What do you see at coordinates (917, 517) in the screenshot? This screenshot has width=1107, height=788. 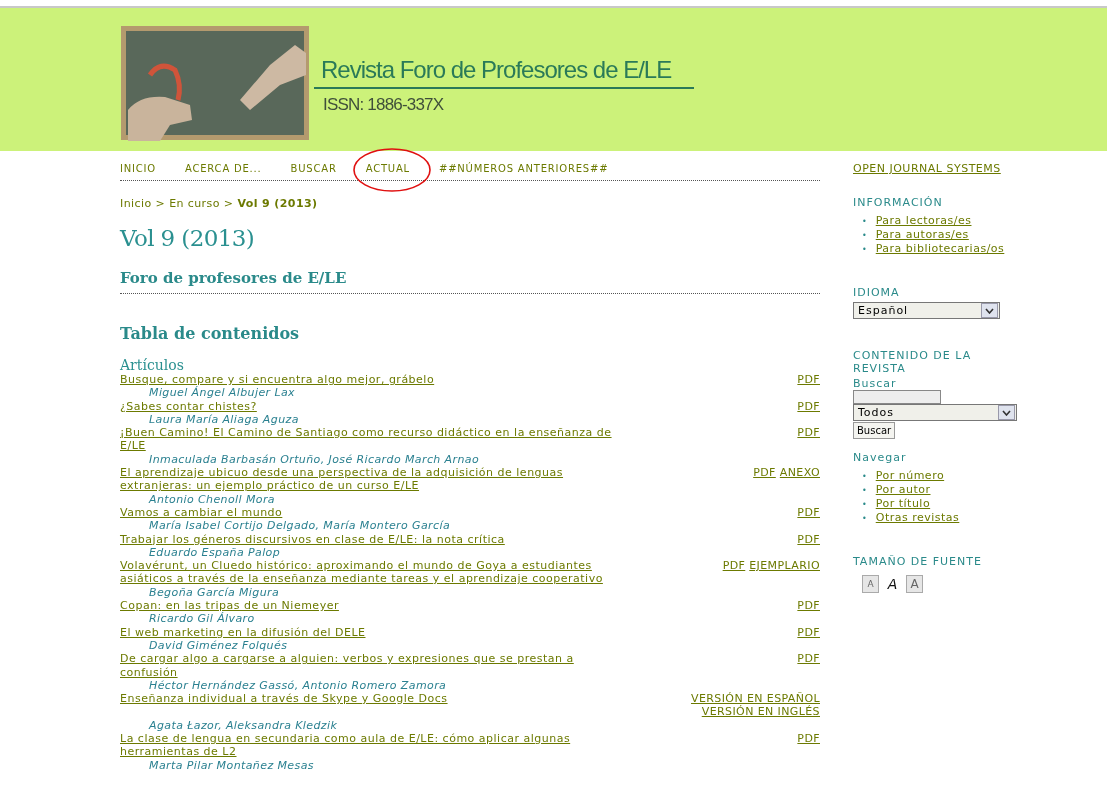 I see `browse-link: Otras revistas` at bounding box center [917, 517].